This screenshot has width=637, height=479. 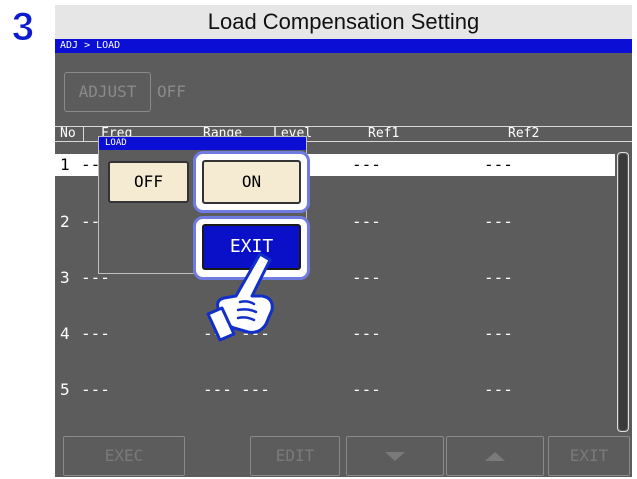 What do you see at coordinates (107, 92) in the screenshot?
I see `adjust-button: ADJUST` at bounding box center [107, 92].